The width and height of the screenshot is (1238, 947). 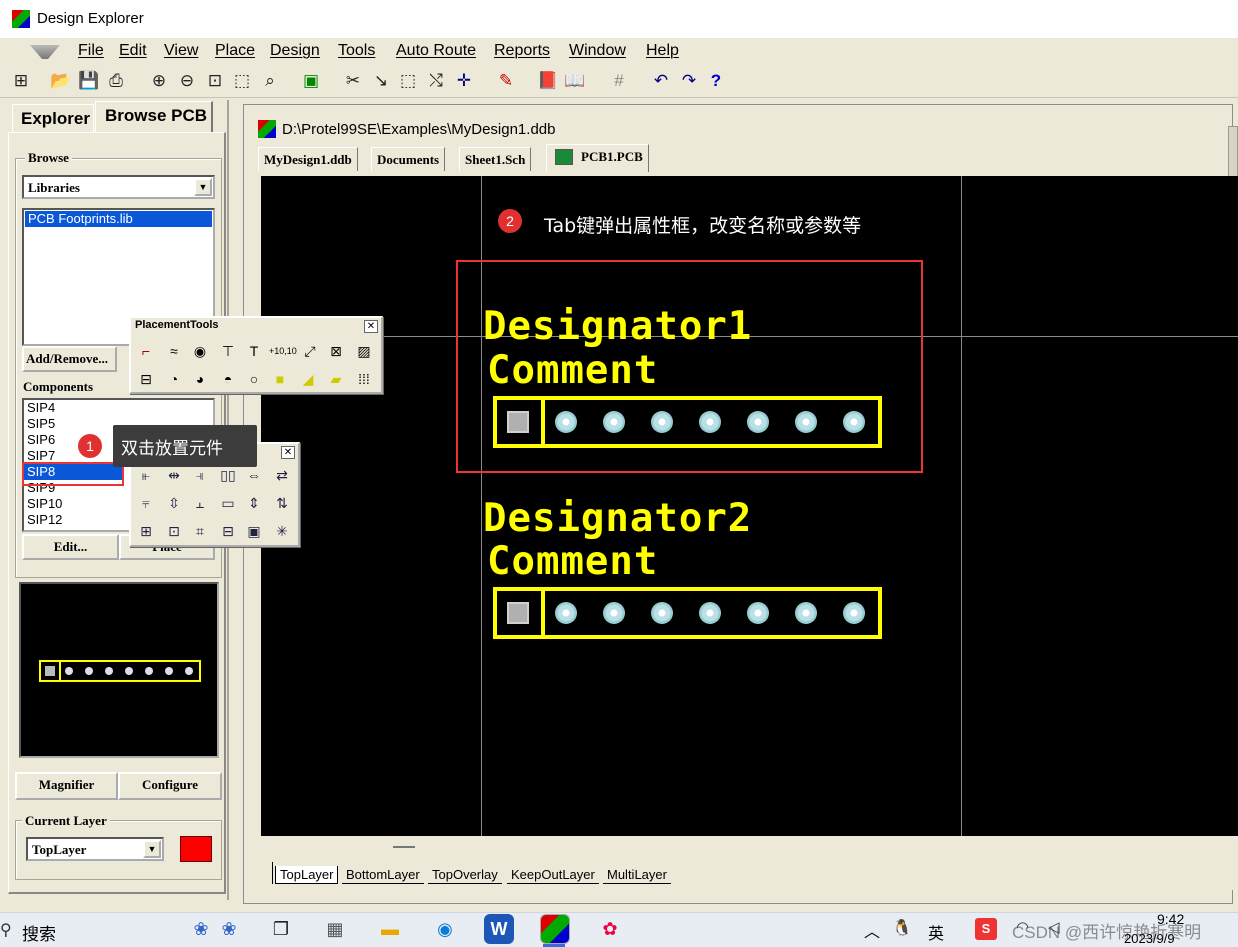 I want to click on menu-tools: Tools, so click(x=356, y=51).